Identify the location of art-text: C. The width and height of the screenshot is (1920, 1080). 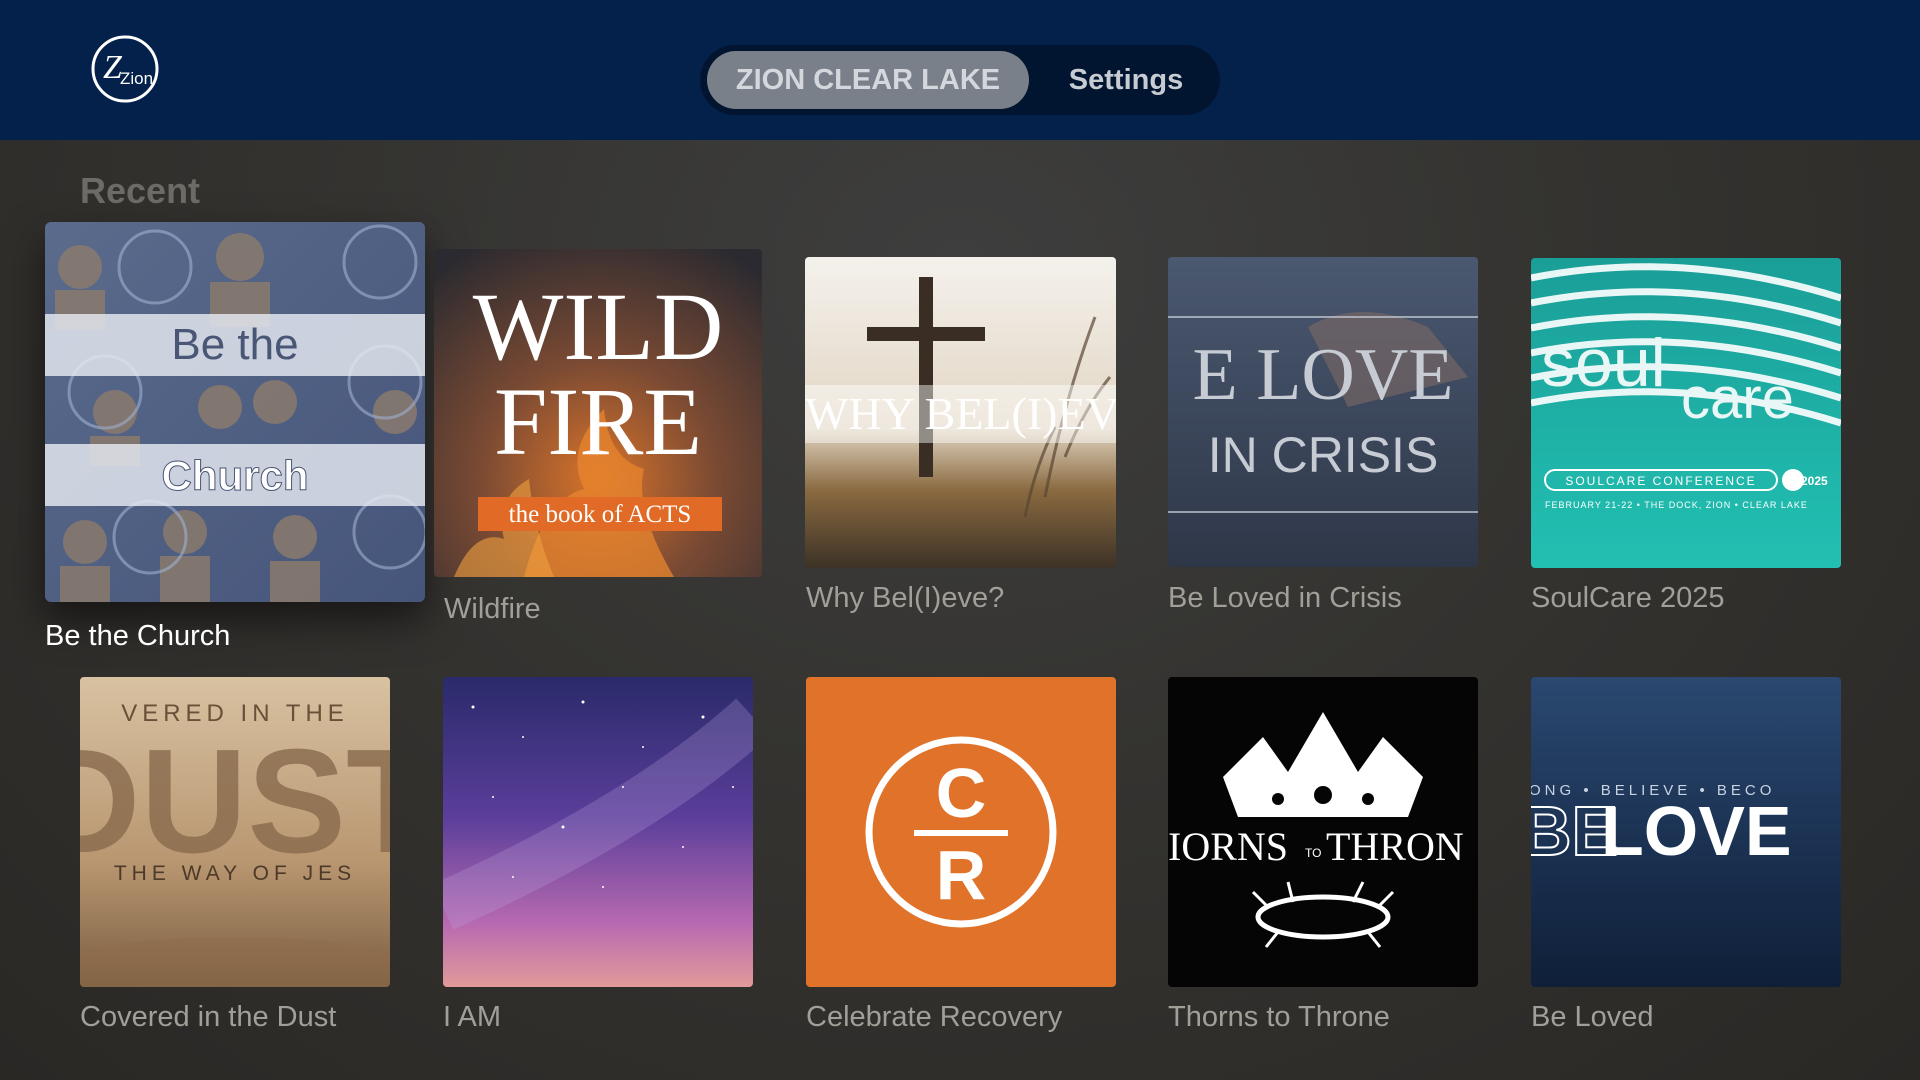
(961, 793).